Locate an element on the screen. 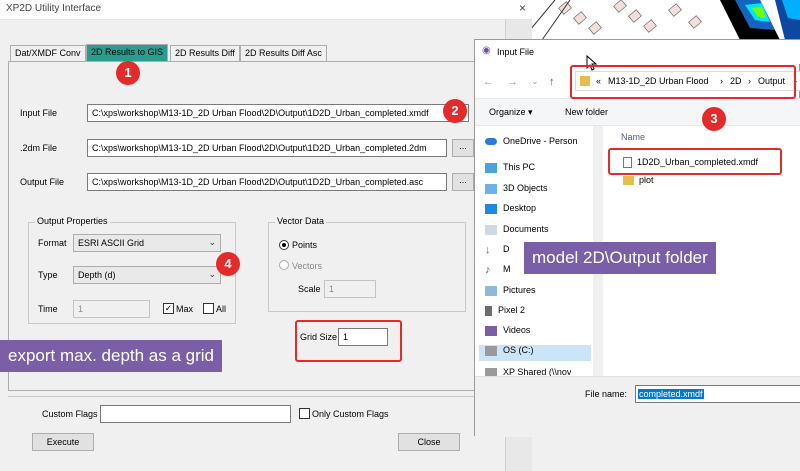  nav-item-3d-objects: 3D Objects is located at coordinates (516, 191).